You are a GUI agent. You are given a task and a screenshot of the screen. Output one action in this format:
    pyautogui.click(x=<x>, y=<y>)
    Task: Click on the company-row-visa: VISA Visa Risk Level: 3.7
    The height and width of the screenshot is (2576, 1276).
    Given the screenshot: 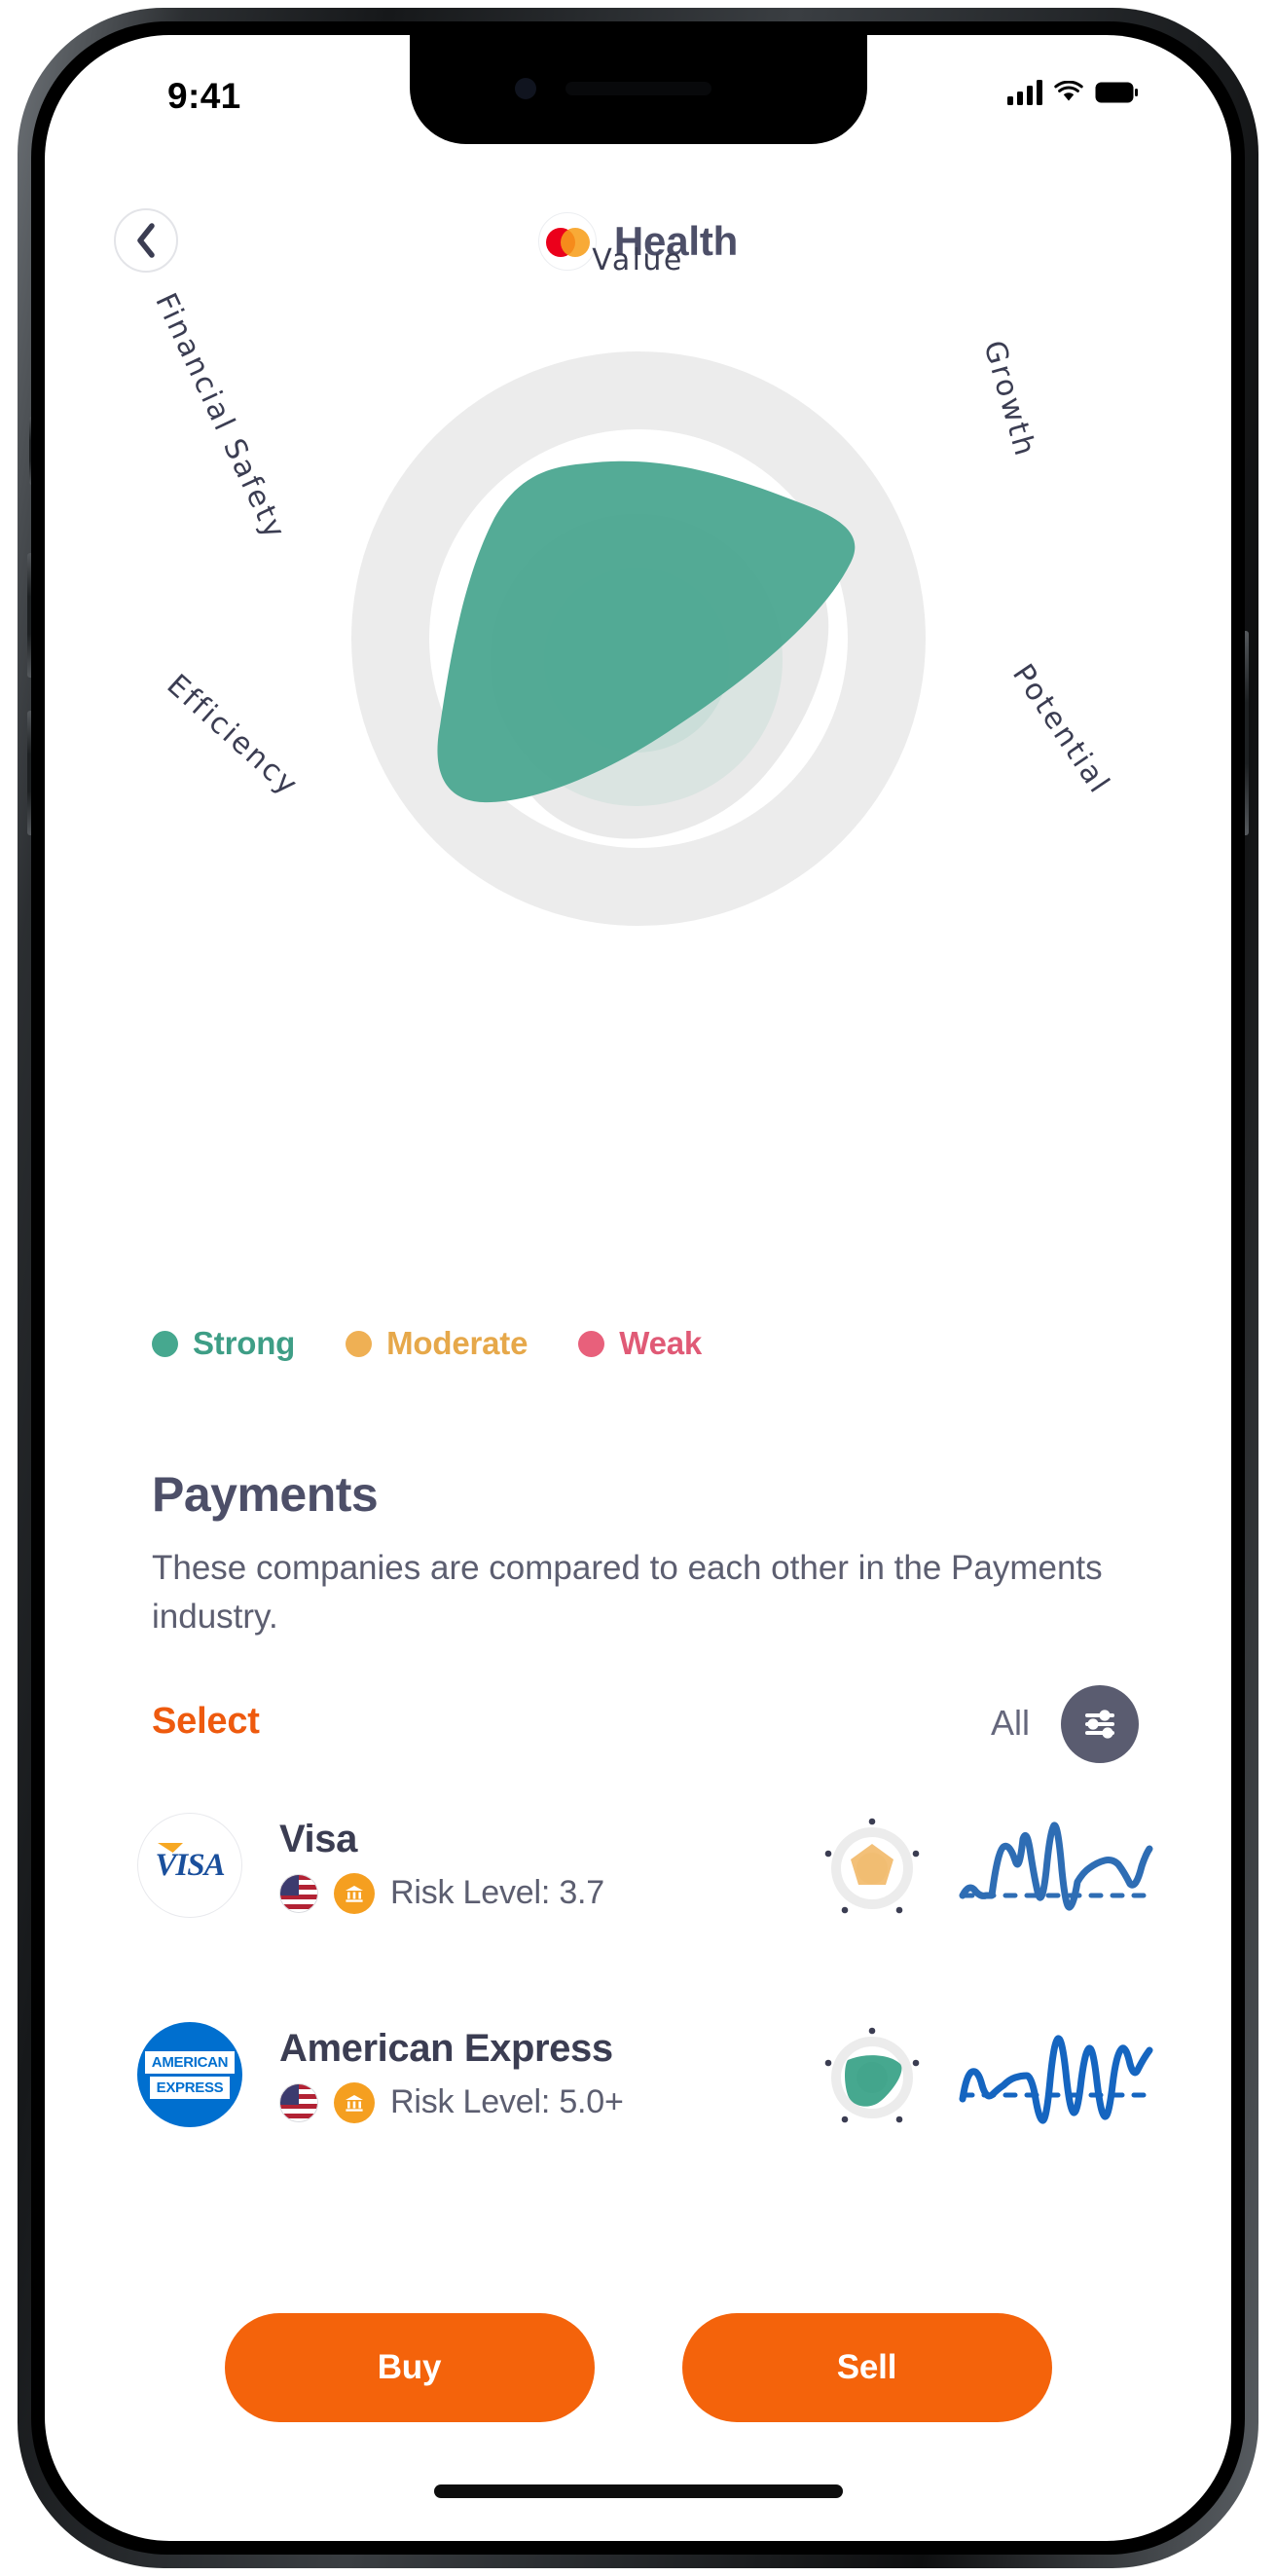 What is the action you would take?
    pyautogui.click(x=645, y=1865)
    